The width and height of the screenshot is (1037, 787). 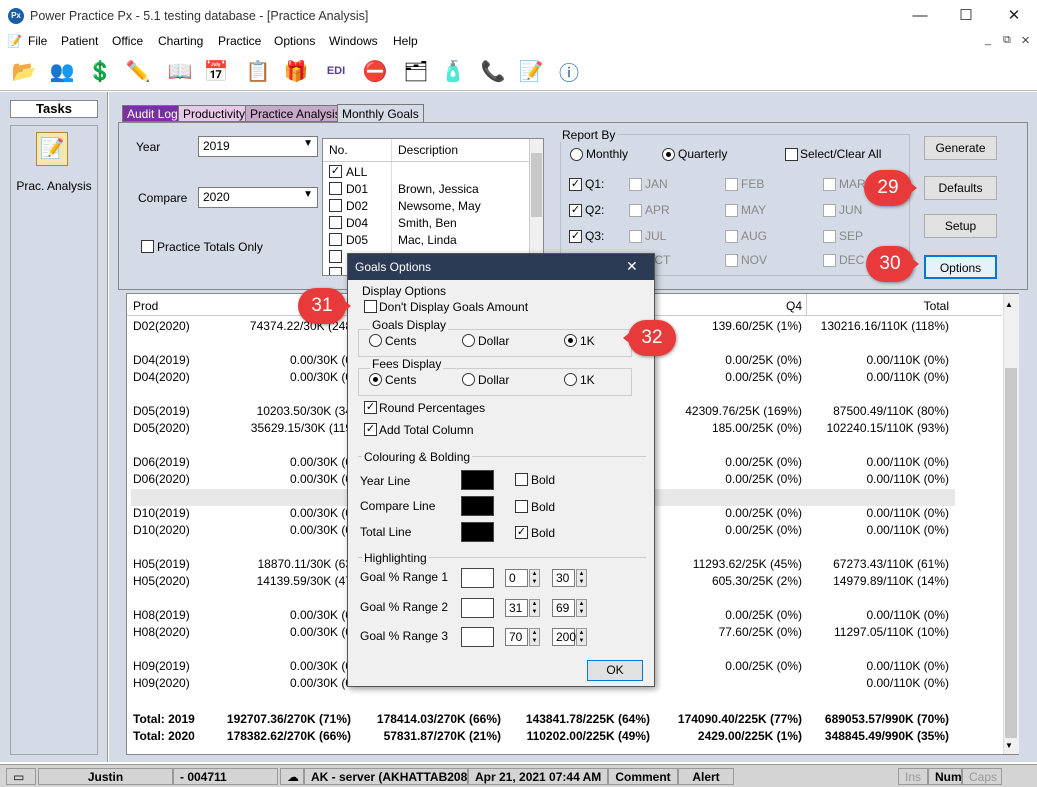 What do you see at coordinates (375, 379) in the screenshot?
I see `fees-cents-radio` at bounding box center [375, 379].